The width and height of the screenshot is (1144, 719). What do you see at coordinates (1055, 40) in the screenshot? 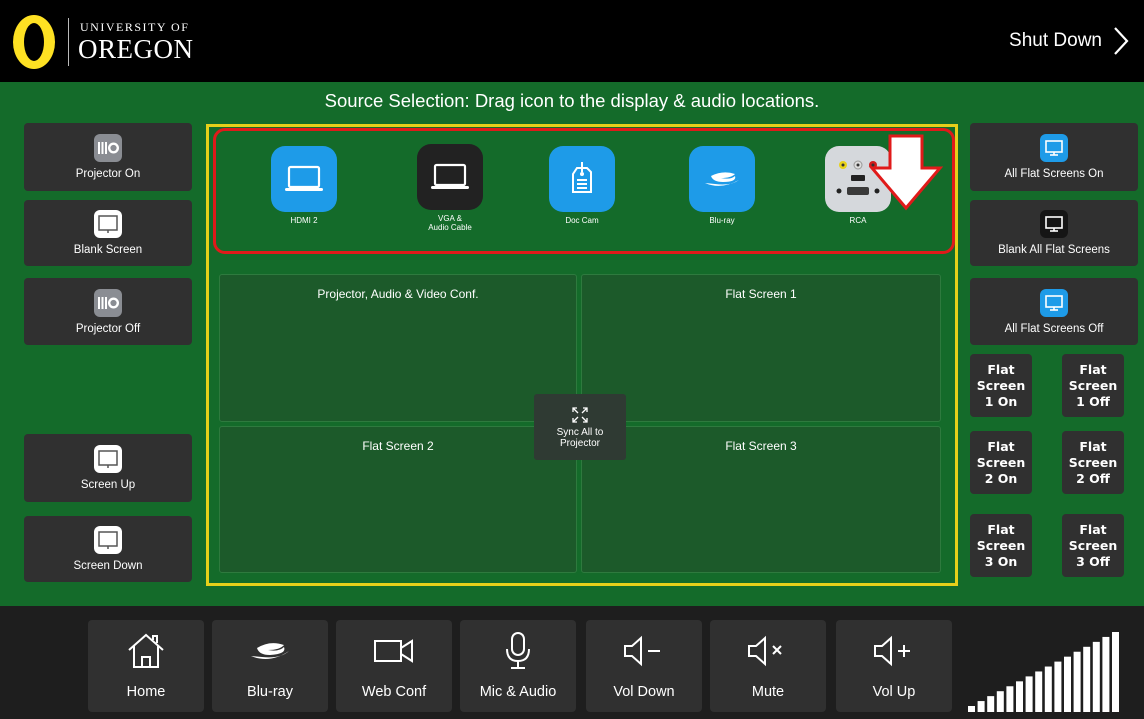
I see `shut-down-label: Shut Down` at bounding box center [1055, 40].